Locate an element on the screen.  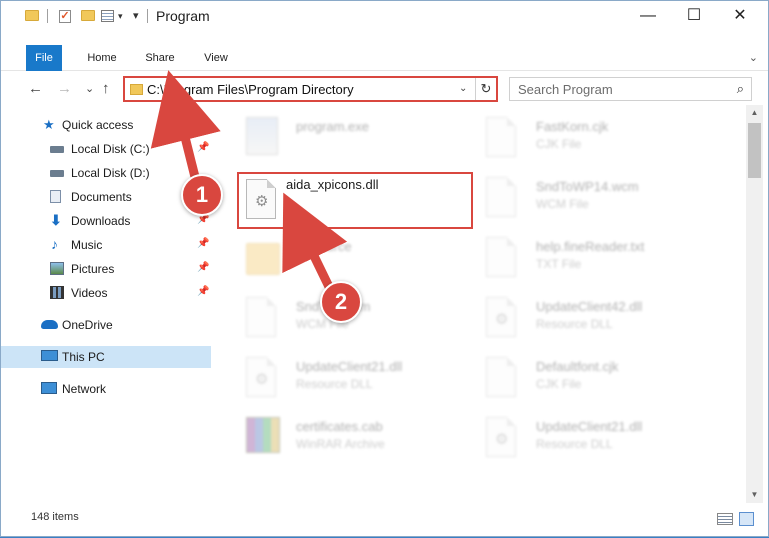
callout-2: 2 is located at coordinates (341, 302).